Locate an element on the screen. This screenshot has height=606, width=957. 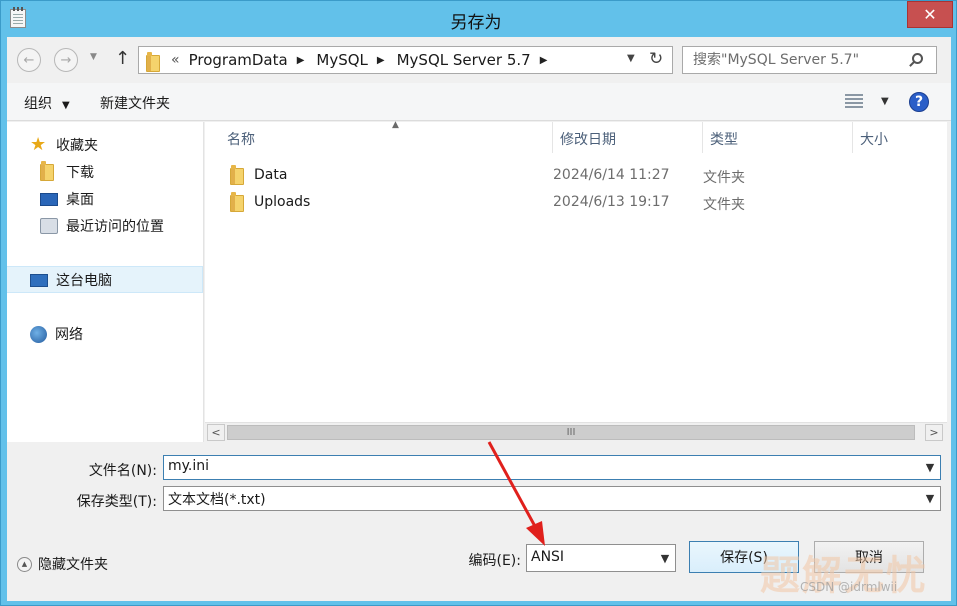
cancel-button: 取消 is located at coordinates (869, 557).